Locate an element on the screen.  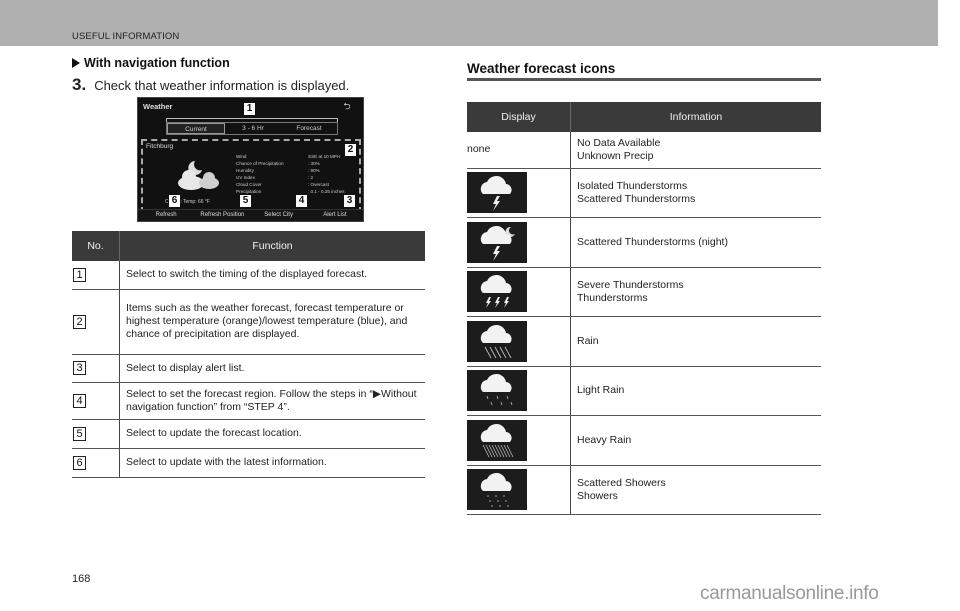
callout-3: 3 is located at coordinates (349, 201).